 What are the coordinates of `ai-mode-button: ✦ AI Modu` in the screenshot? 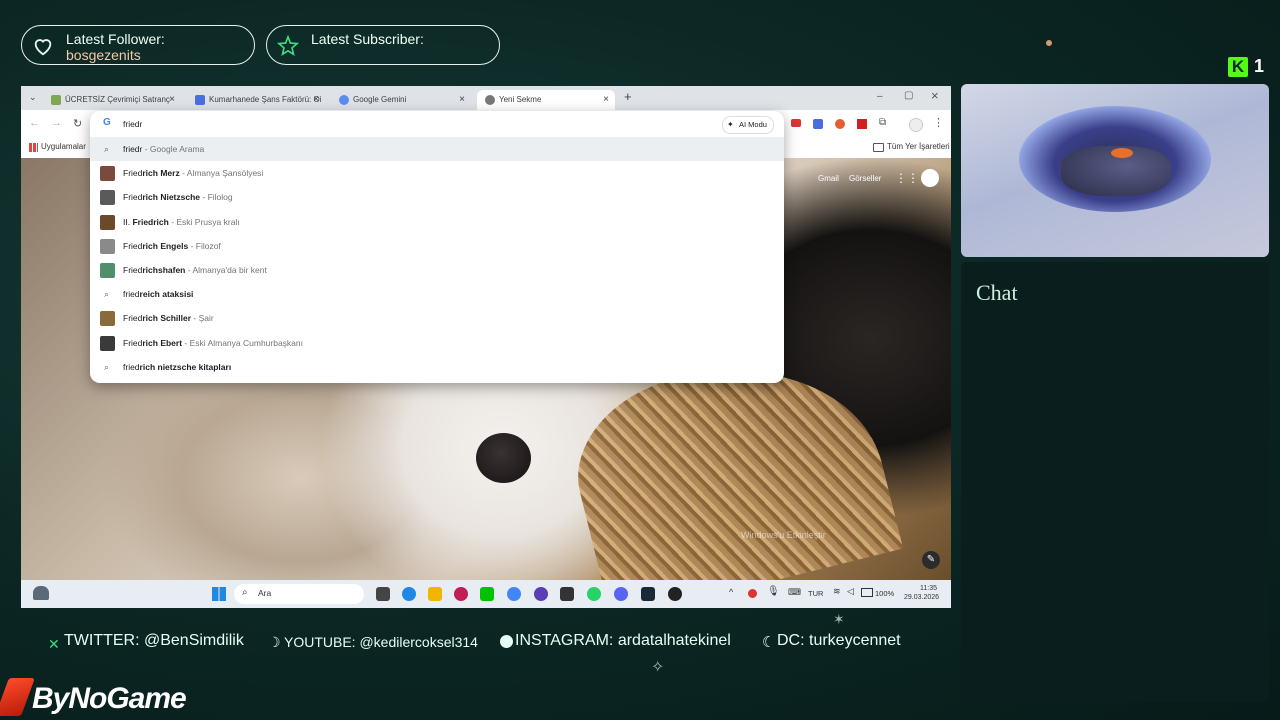 It's located at (748, 125).